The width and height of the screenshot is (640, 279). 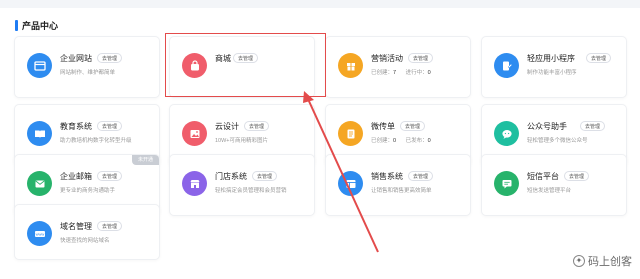 What do you see at coordinates (401, 191) in the screenshot?
I see `product-desc: 让销售和销售更高效简单` at bounding box center [401, 191].